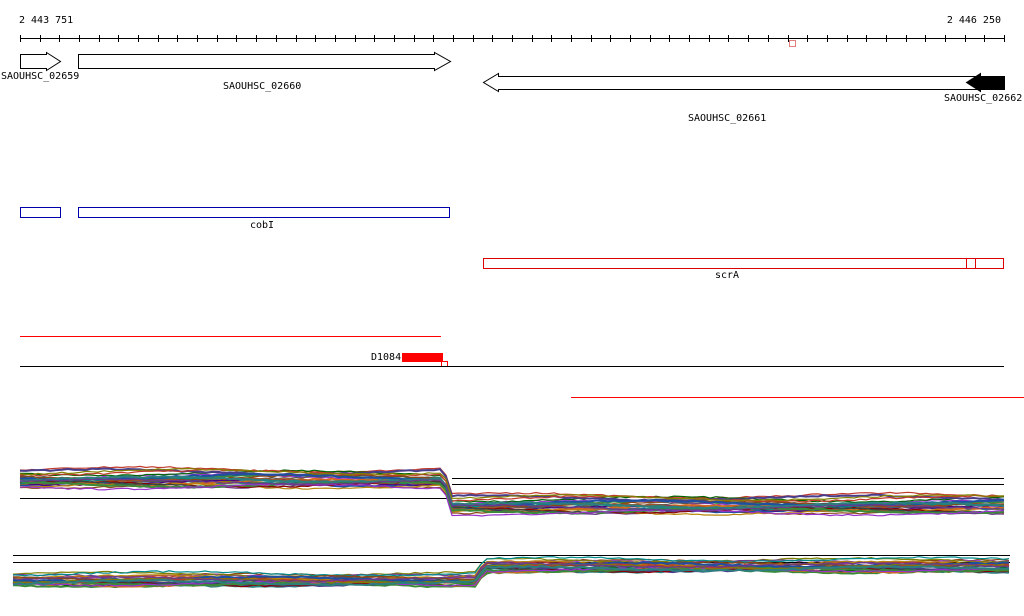 This screenshot has width=1024, height=616. I want to click on expression-lines-bottom, so click(511, 572).